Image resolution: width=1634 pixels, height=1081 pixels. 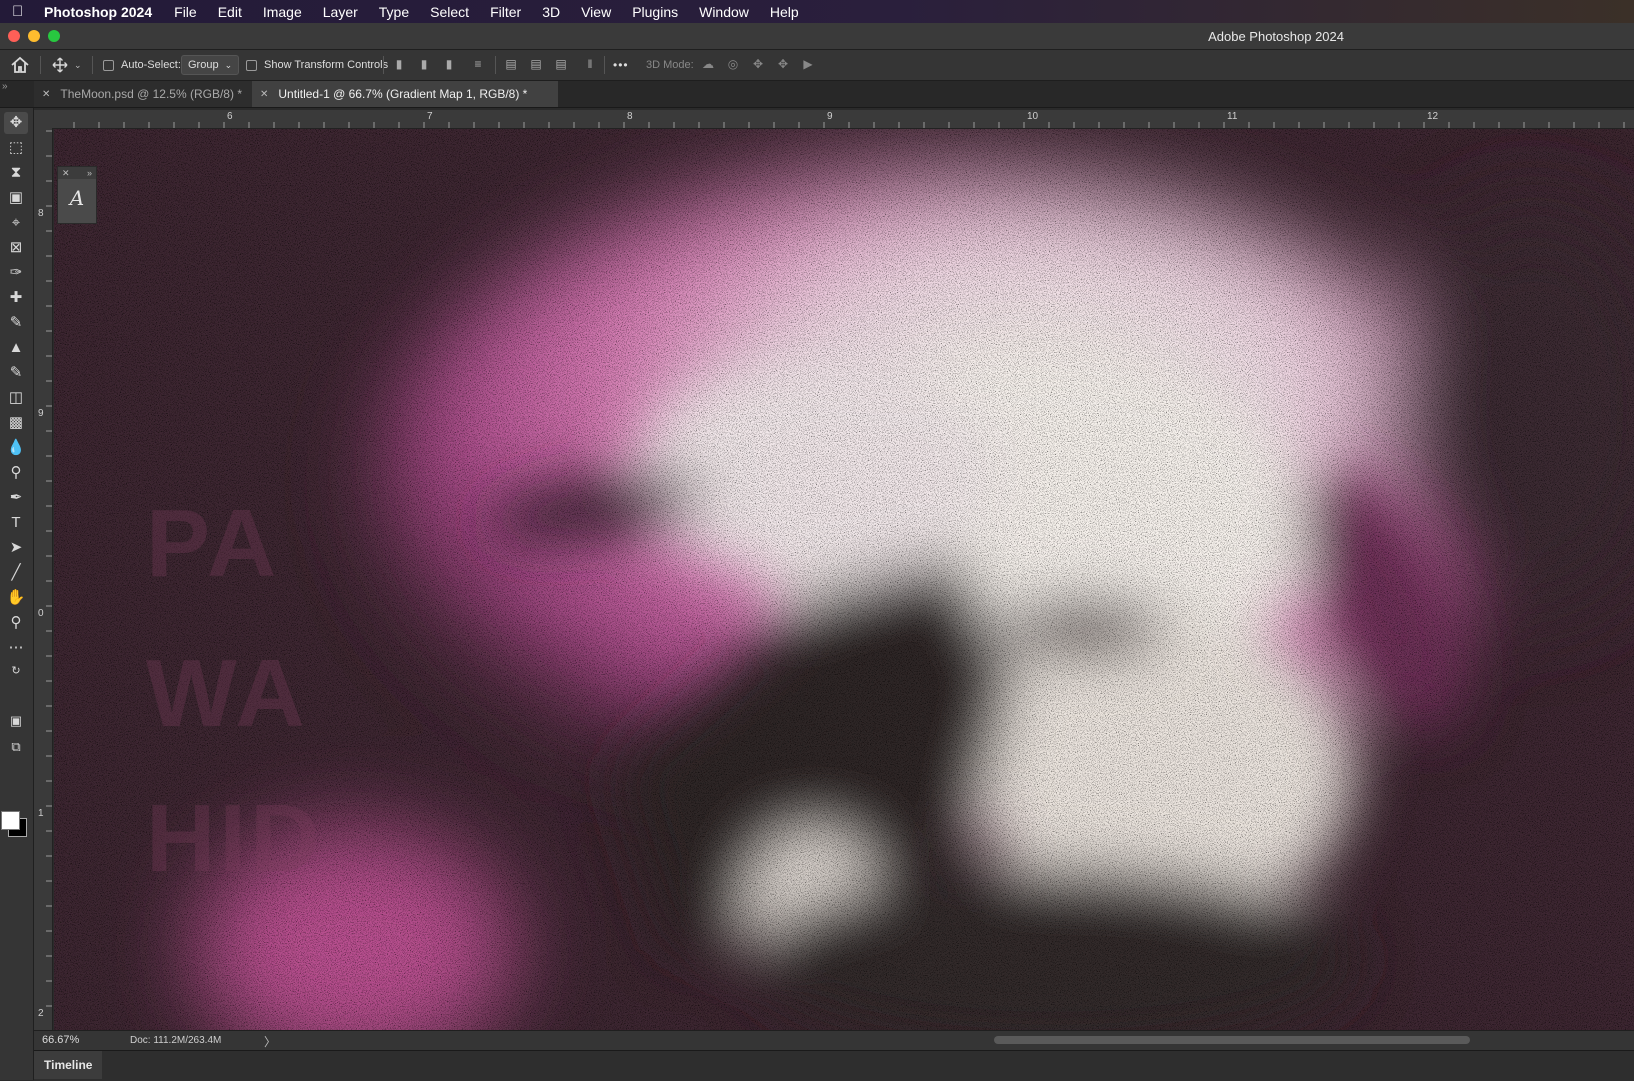 What do you see at coordinates (1276, 36) in the screenshot?
I see `window-title: Adobe Photoshop 2024` at bounding box center [1276, 36].